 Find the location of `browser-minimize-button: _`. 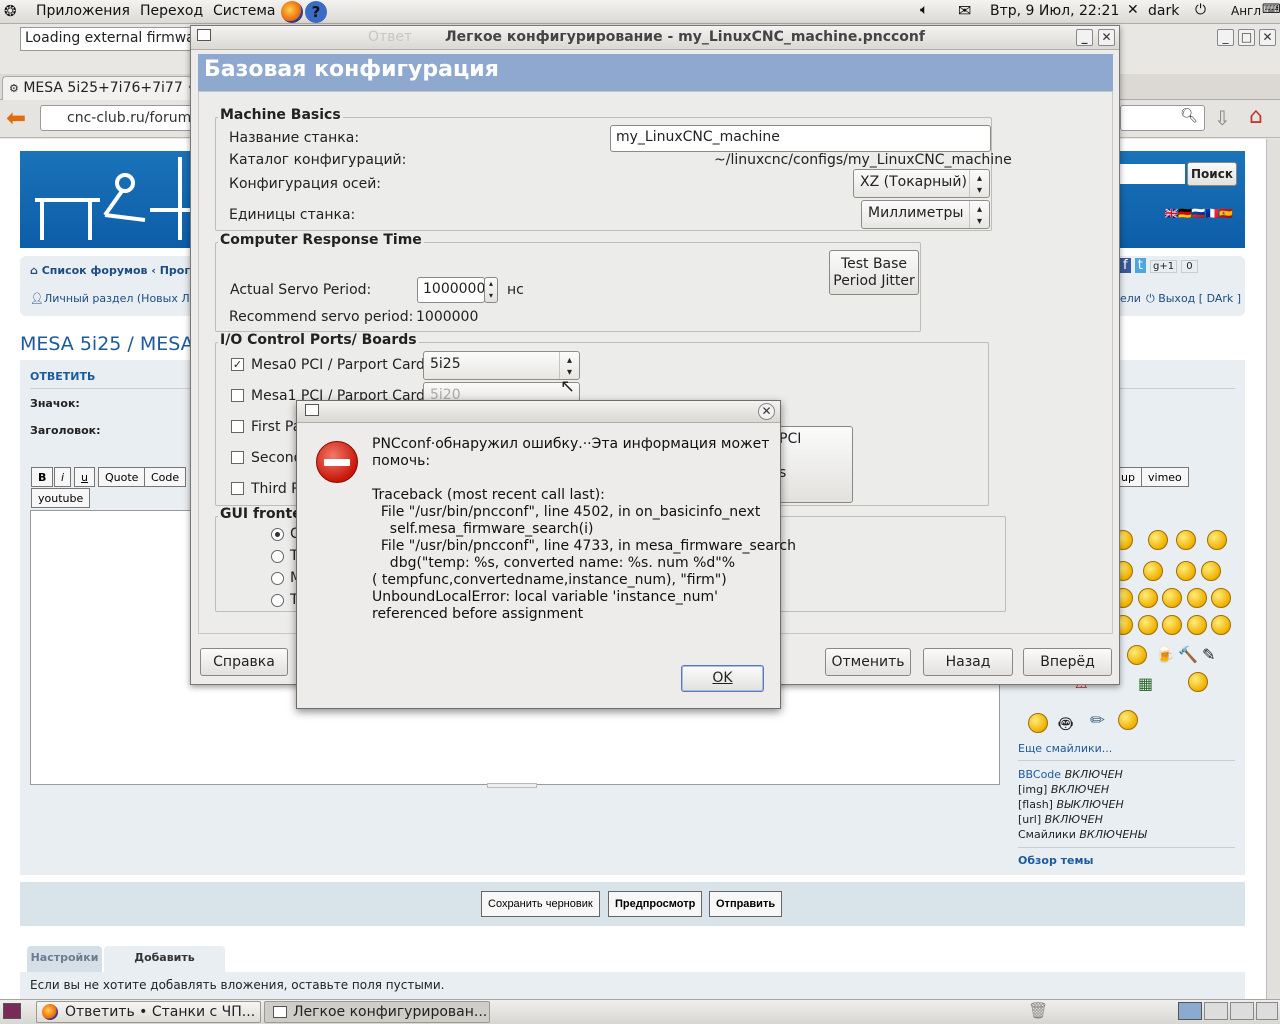

browser-minimize-button: _ is located at coordinates (1225, 37).